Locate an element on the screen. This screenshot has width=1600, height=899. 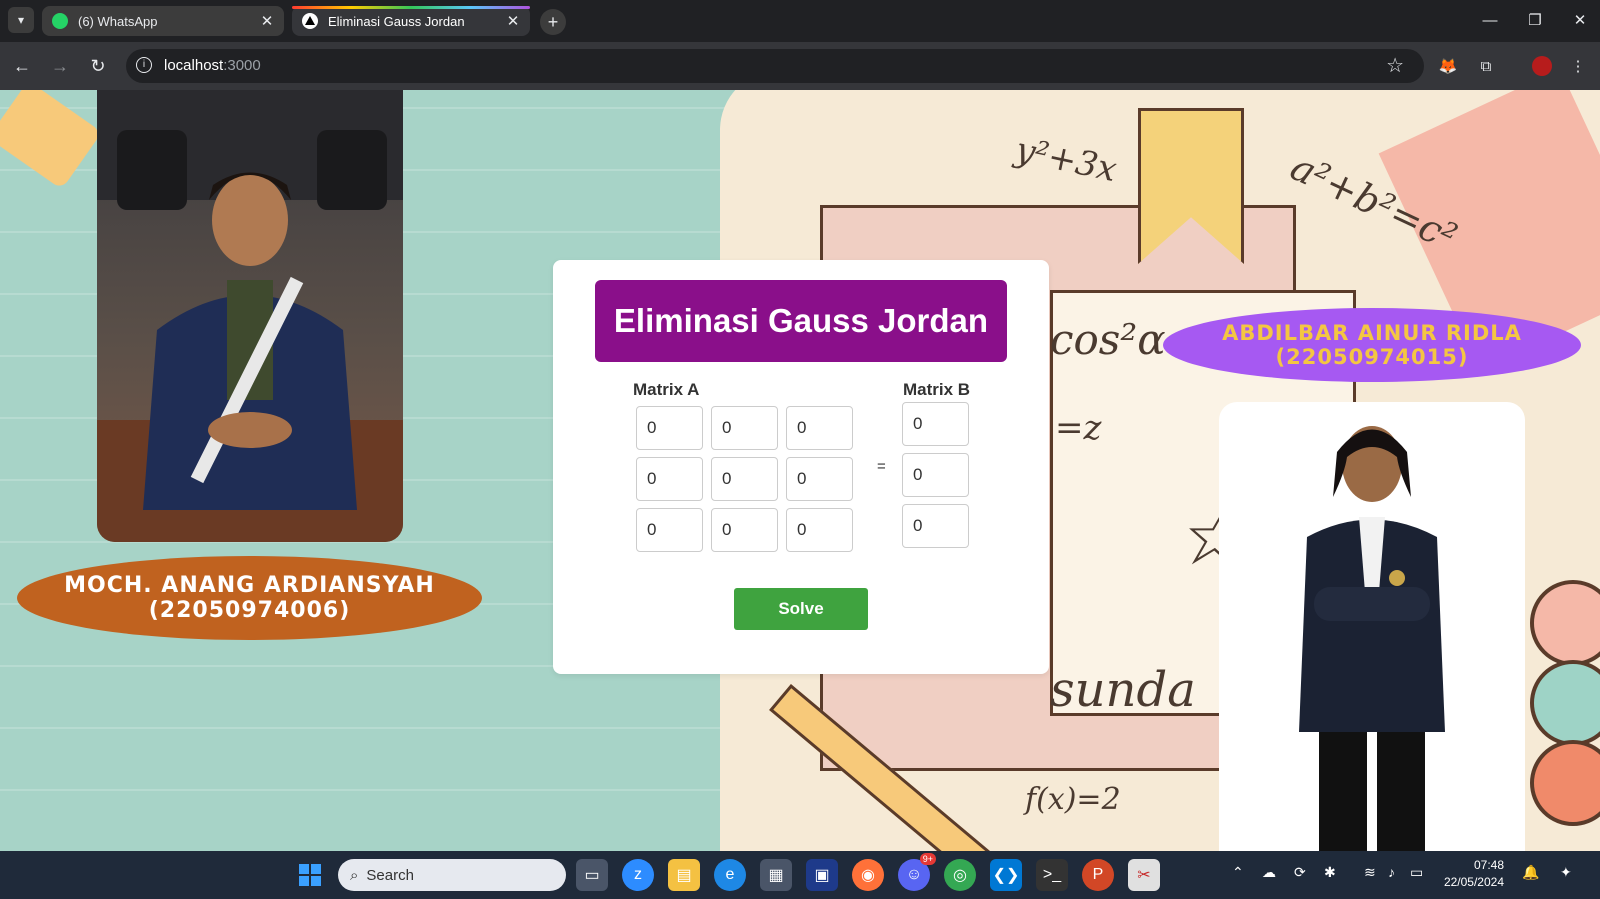
scribble-text: sunda is located at coordinates (1123, 690).